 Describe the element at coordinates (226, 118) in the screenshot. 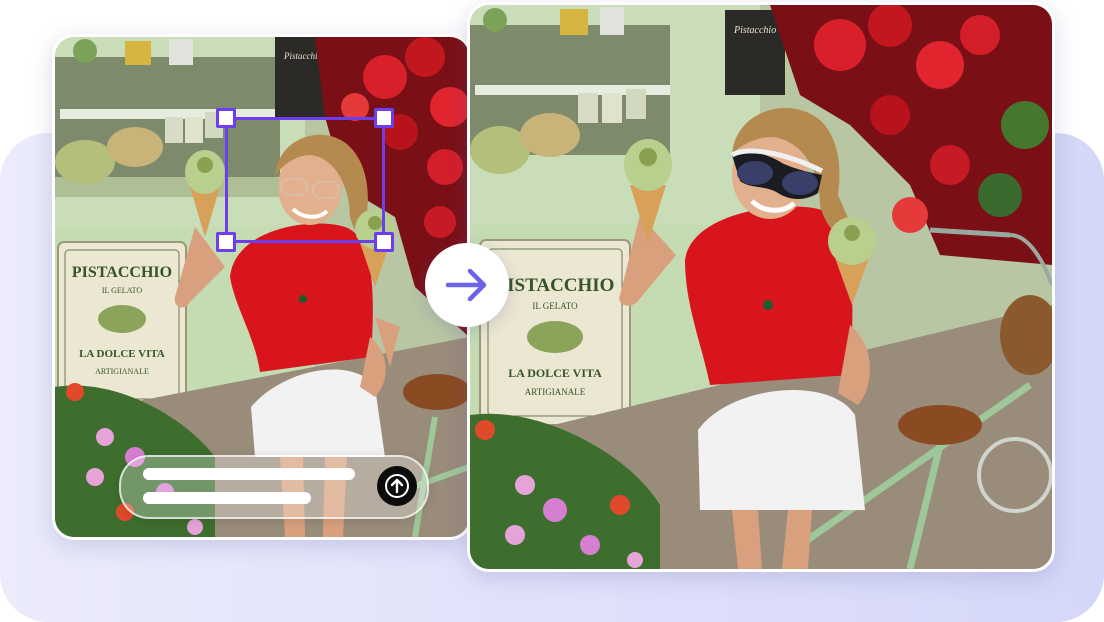

I see `selection-handle-top-left` at that location.